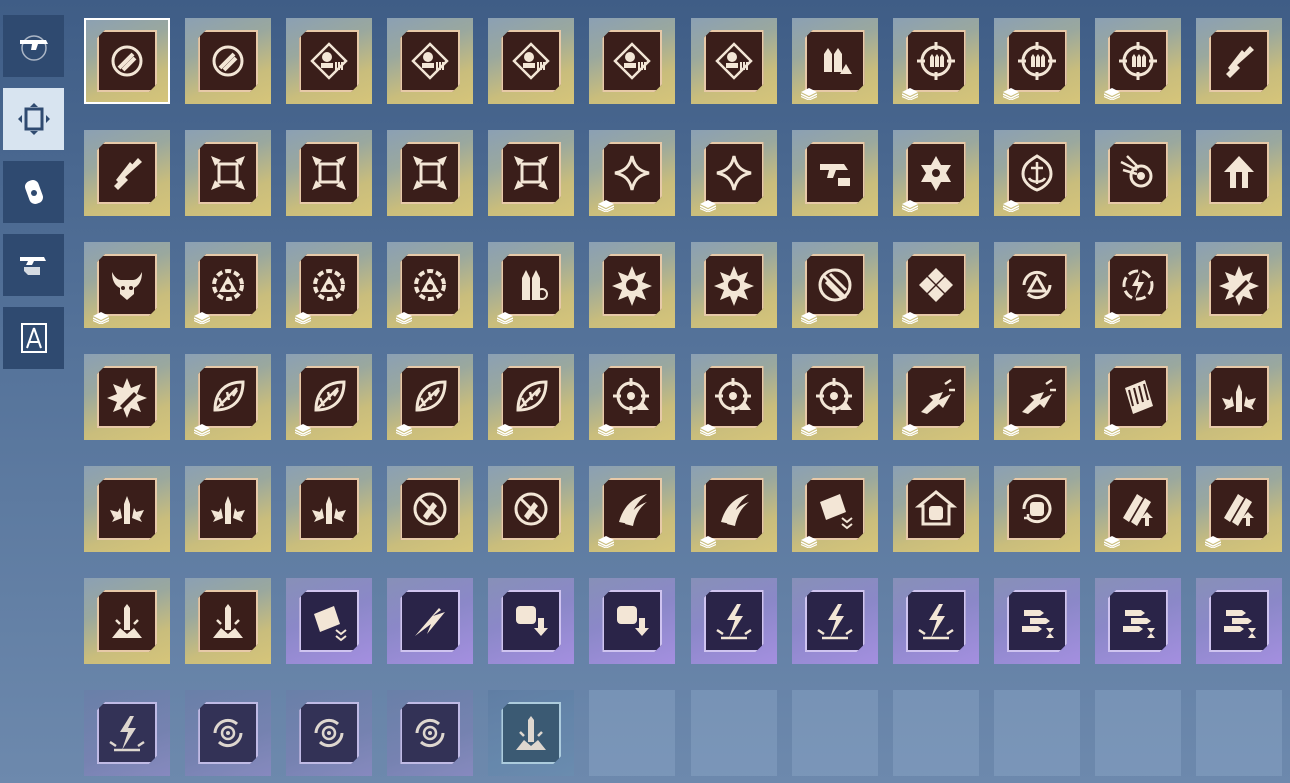 Image resolution: width=1290 pixels, height=783 pixels. I want to click on sidebar-tab-grenade, so click(33, 192).